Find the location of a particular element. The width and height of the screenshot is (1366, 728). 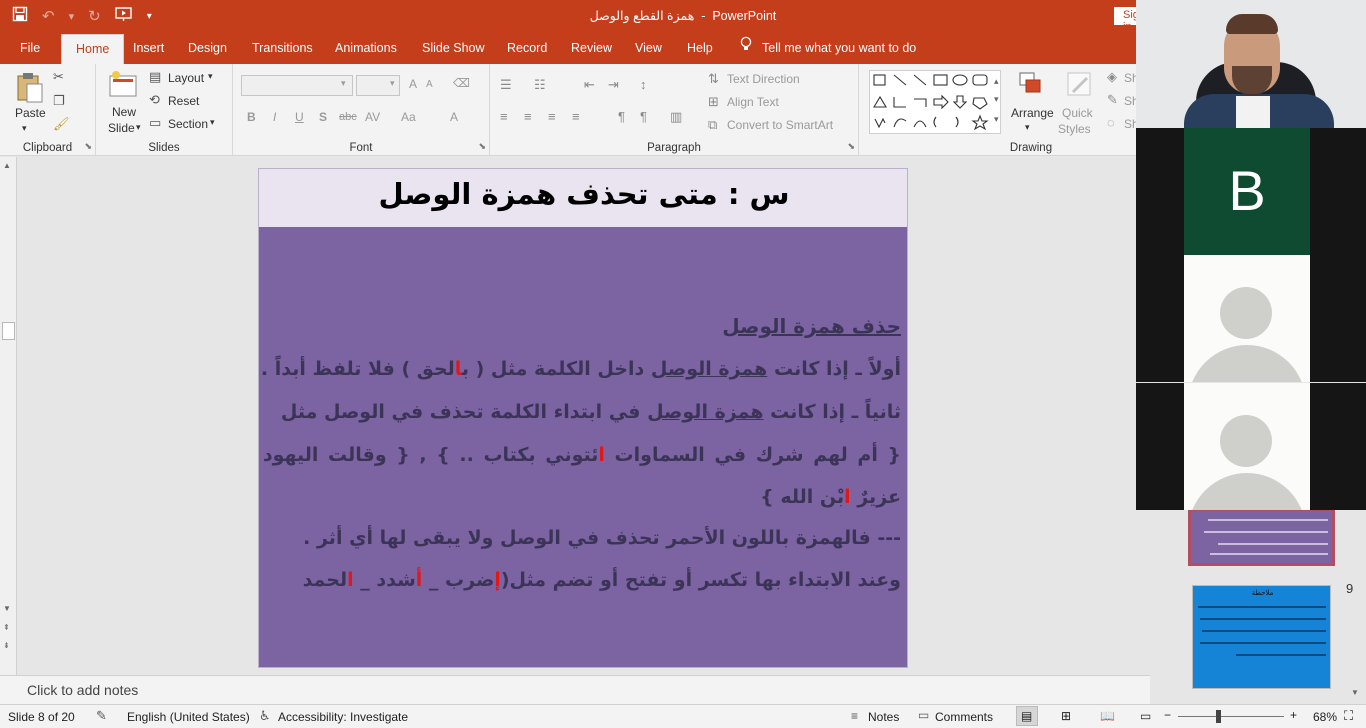

section-dropdown-icon: ▾ is located at coordinates (212, 122).